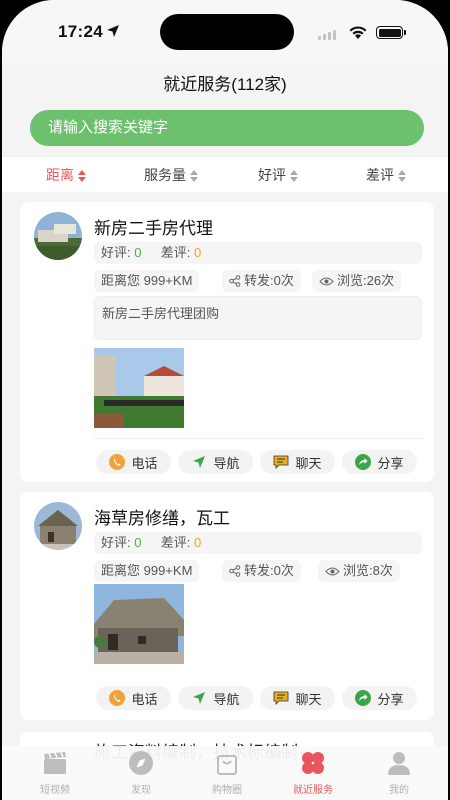 The width and height of the screenshot is (450, 800). Describe the element at coordinates (55, 763) in the screenshot. I see `clapperboard-icon` at that location.